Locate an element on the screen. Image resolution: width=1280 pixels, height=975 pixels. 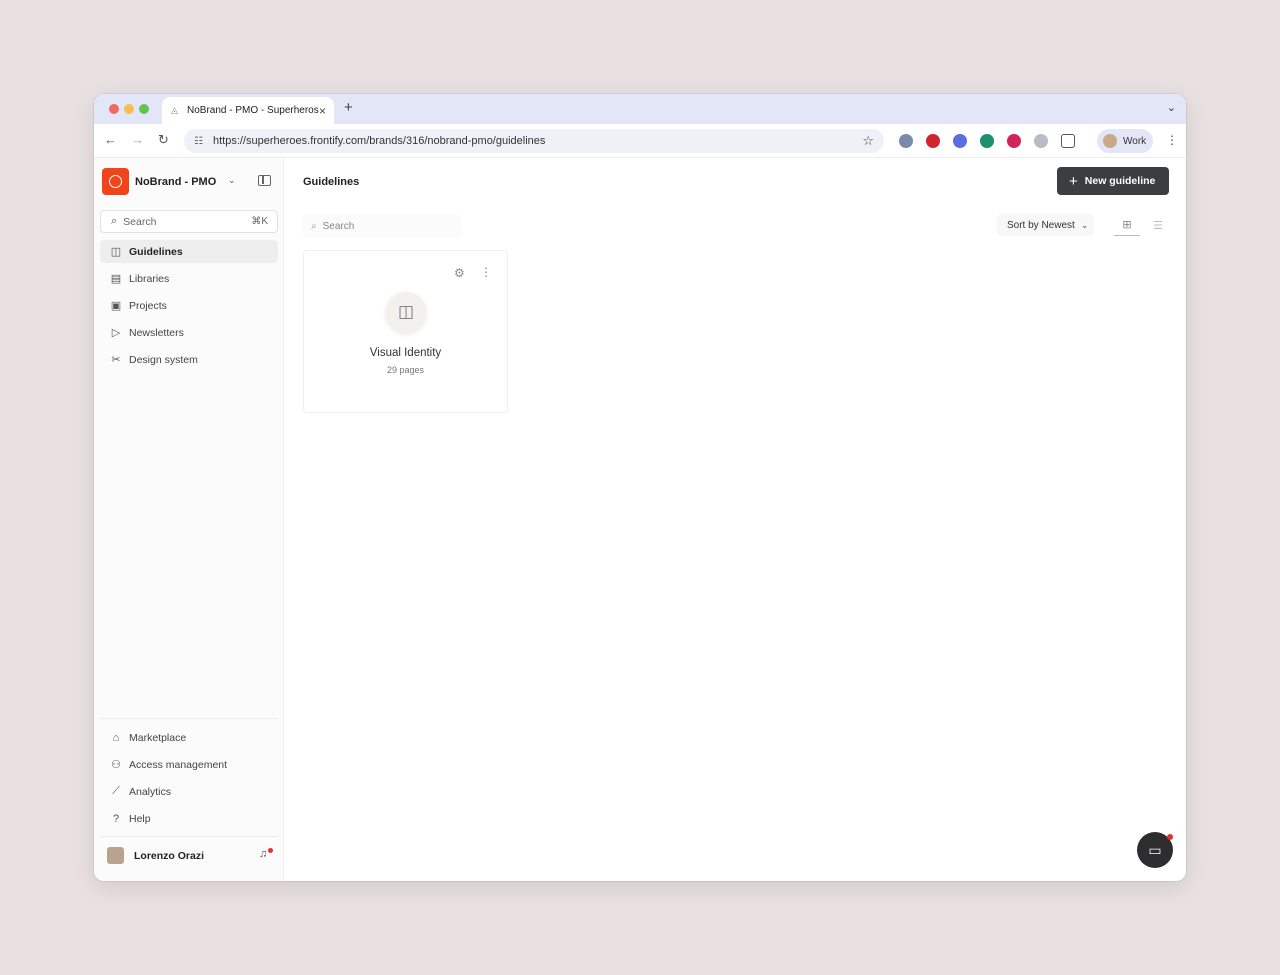
sort-dropdown: Sort by Newest ⌄ is located at coordinates (1045, 225).